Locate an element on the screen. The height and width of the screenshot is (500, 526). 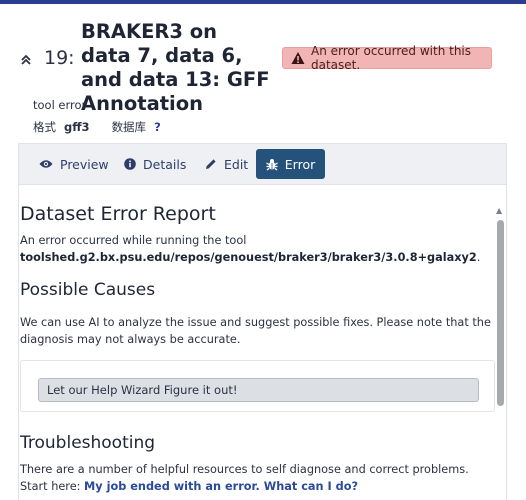
report-intro-text: An error occurred while running the tool is located at coordinates (133, 240).